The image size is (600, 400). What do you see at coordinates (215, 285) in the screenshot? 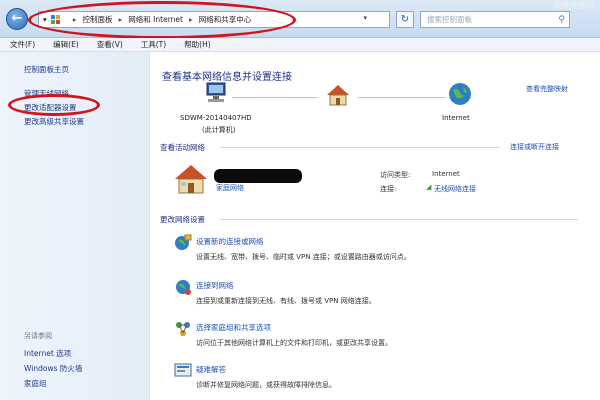
I see `task-connect-network: 连接到网络` at bounding box center [215, 285].